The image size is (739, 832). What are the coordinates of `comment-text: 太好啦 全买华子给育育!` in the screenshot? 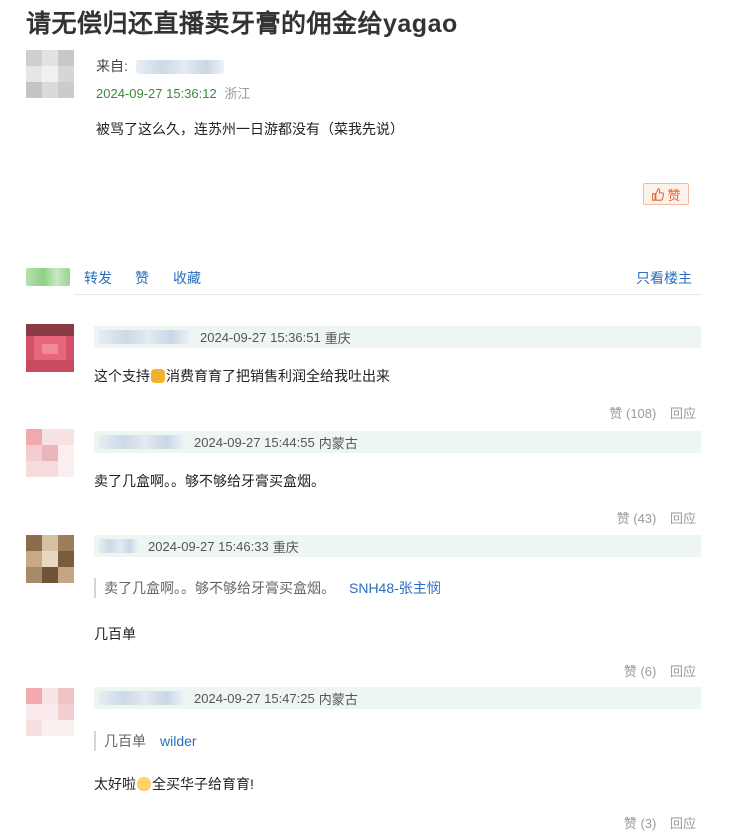 It's located at (174, 784).